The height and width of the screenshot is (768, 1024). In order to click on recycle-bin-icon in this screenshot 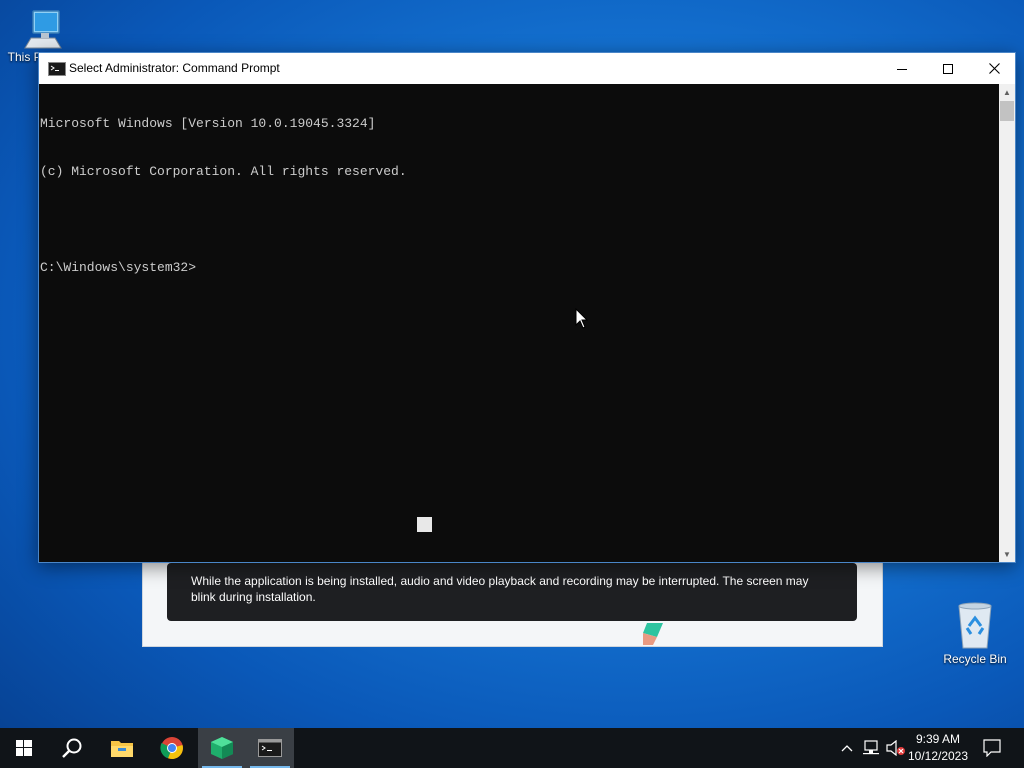, I will do `click(975, 625)`.